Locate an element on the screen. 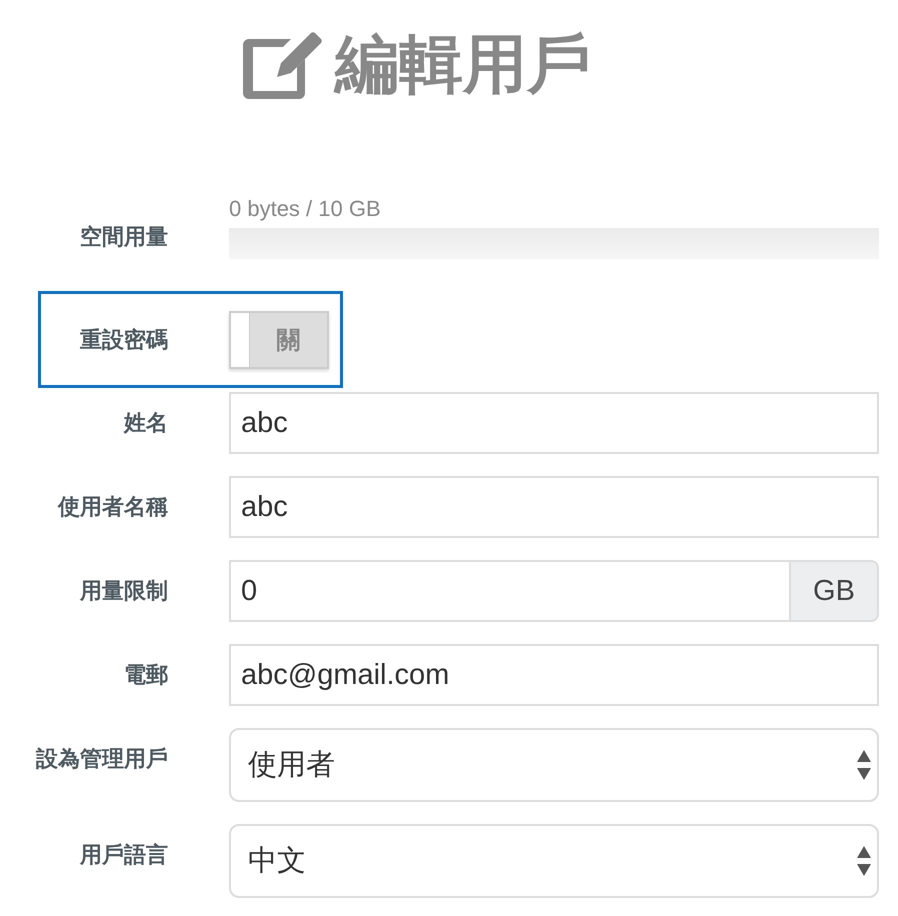 This screenshot has height=916, width=898. input-field: 0 is located at coordinates (510, 591).